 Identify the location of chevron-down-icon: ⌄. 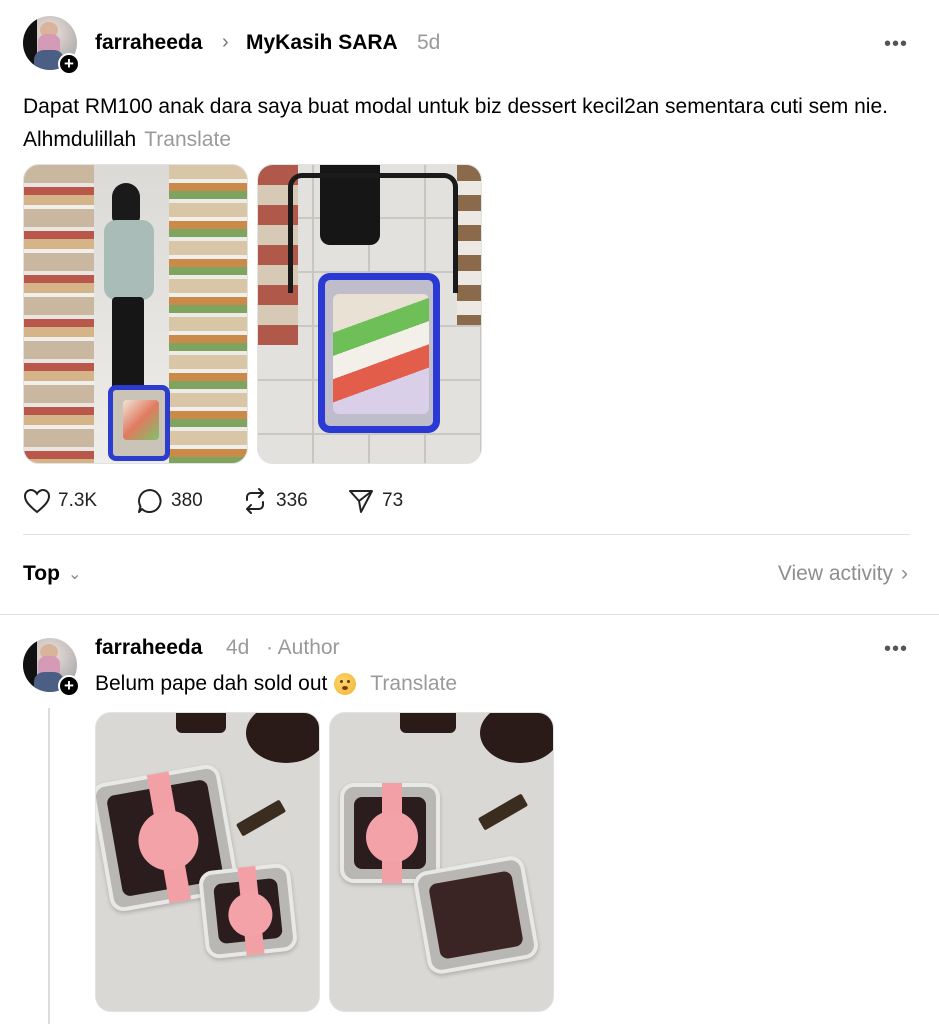
(74, 574).